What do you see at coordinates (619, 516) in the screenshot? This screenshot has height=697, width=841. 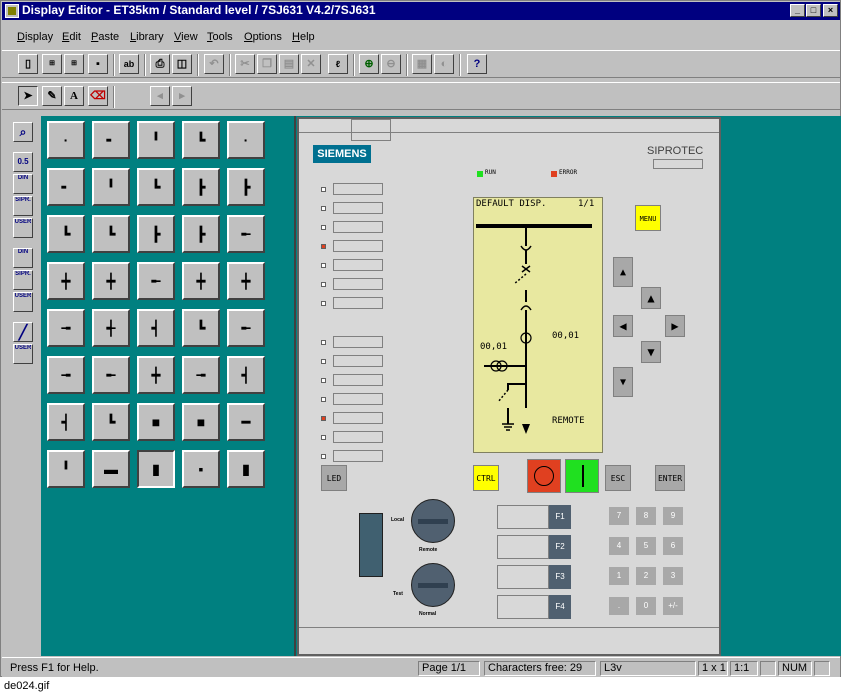 I see `numpad-key: 7` at bounding box center [619, 516].